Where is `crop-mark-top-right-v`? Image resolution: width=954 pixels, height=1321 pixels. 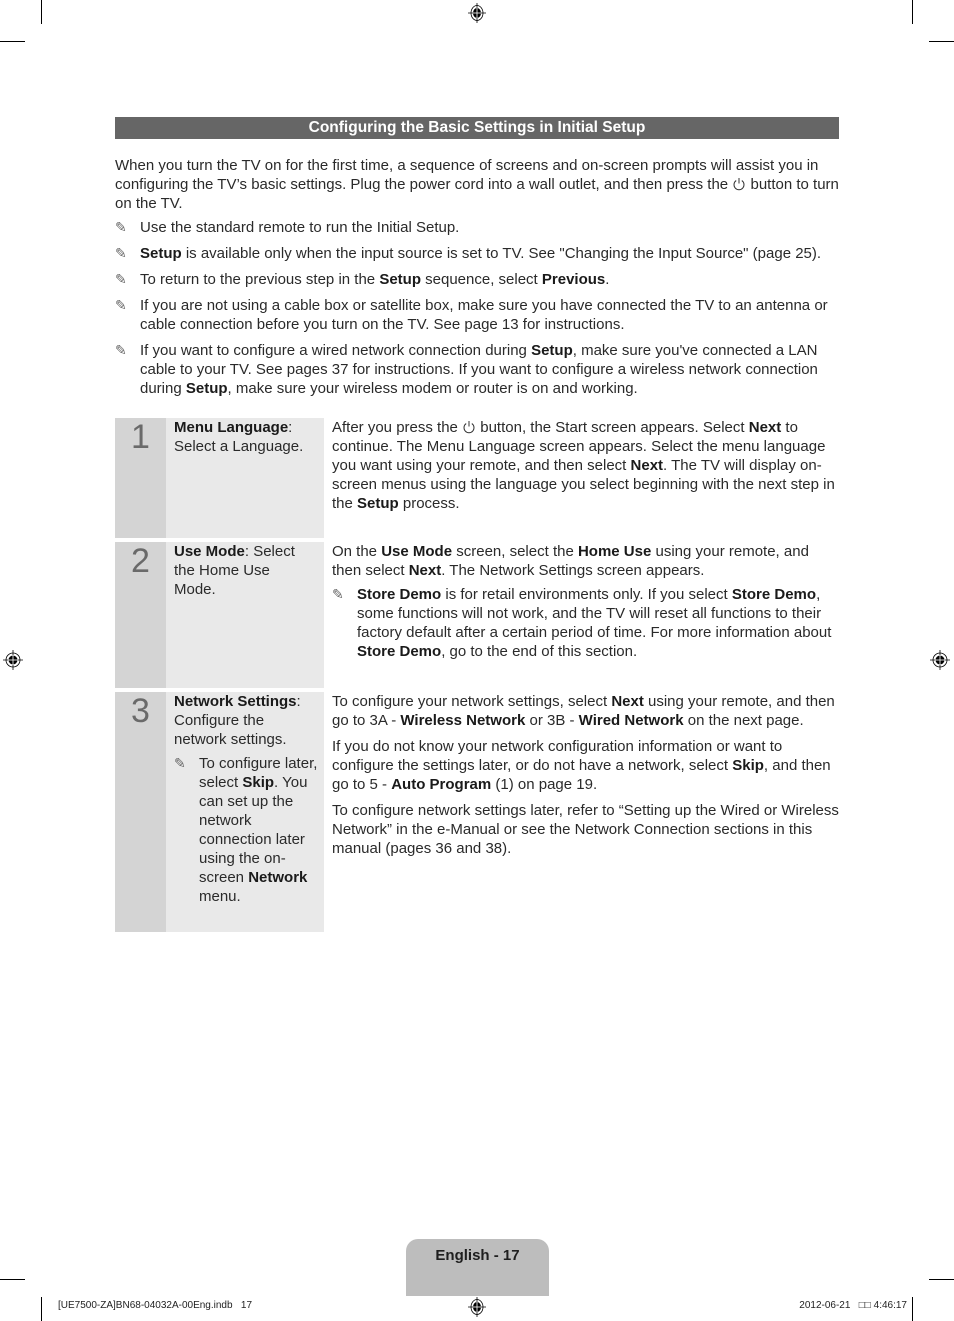
crop-mark-top-right-v is located at coordinates (912, 12).